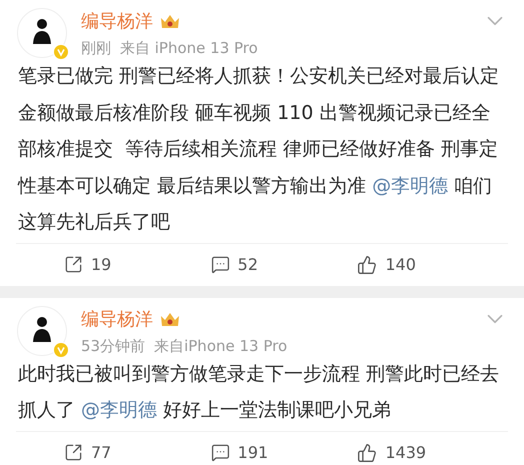 This screenshot has height=465, width=524. I want to click on post-time: 53分钟前, so click(113, 345).